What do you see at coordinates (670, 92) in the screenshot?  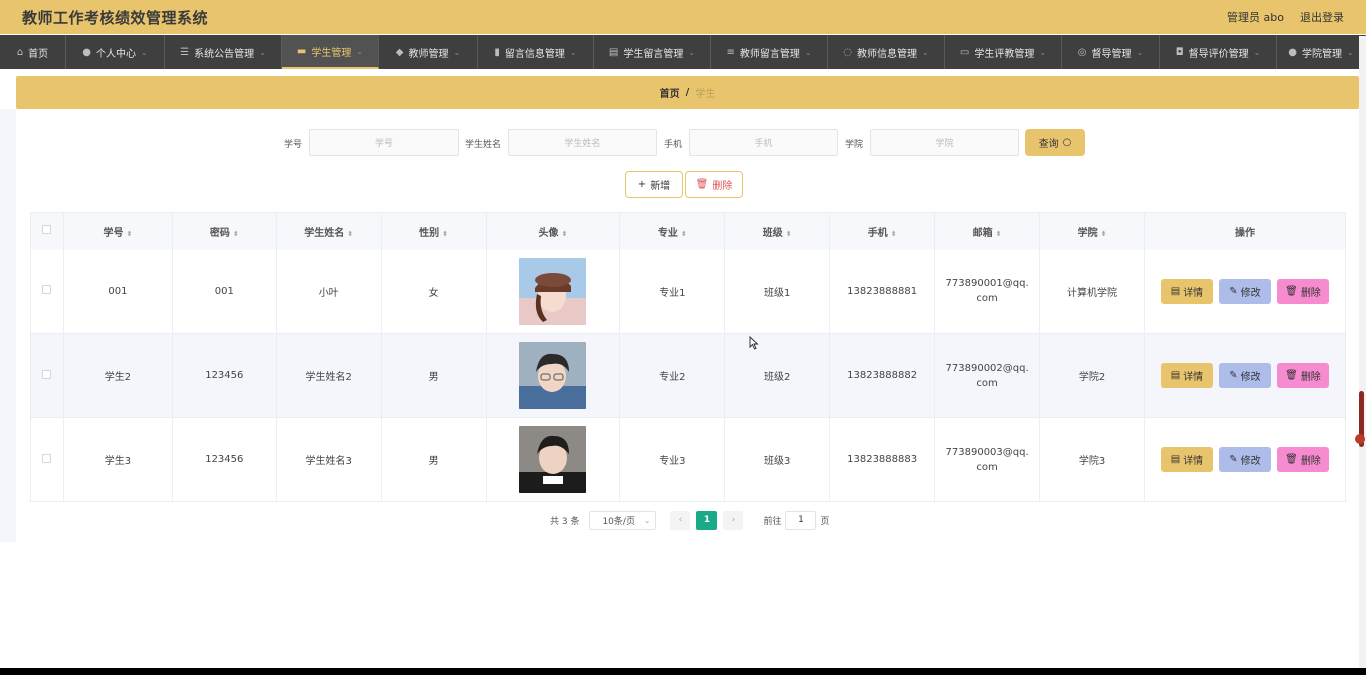 I see `breadcrumb-home: 首页` at bounding box center [670, 92].